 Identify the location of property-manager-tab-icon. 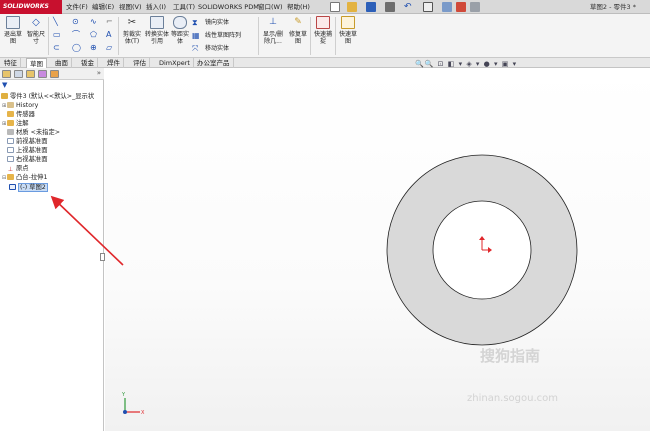
(18, 74).